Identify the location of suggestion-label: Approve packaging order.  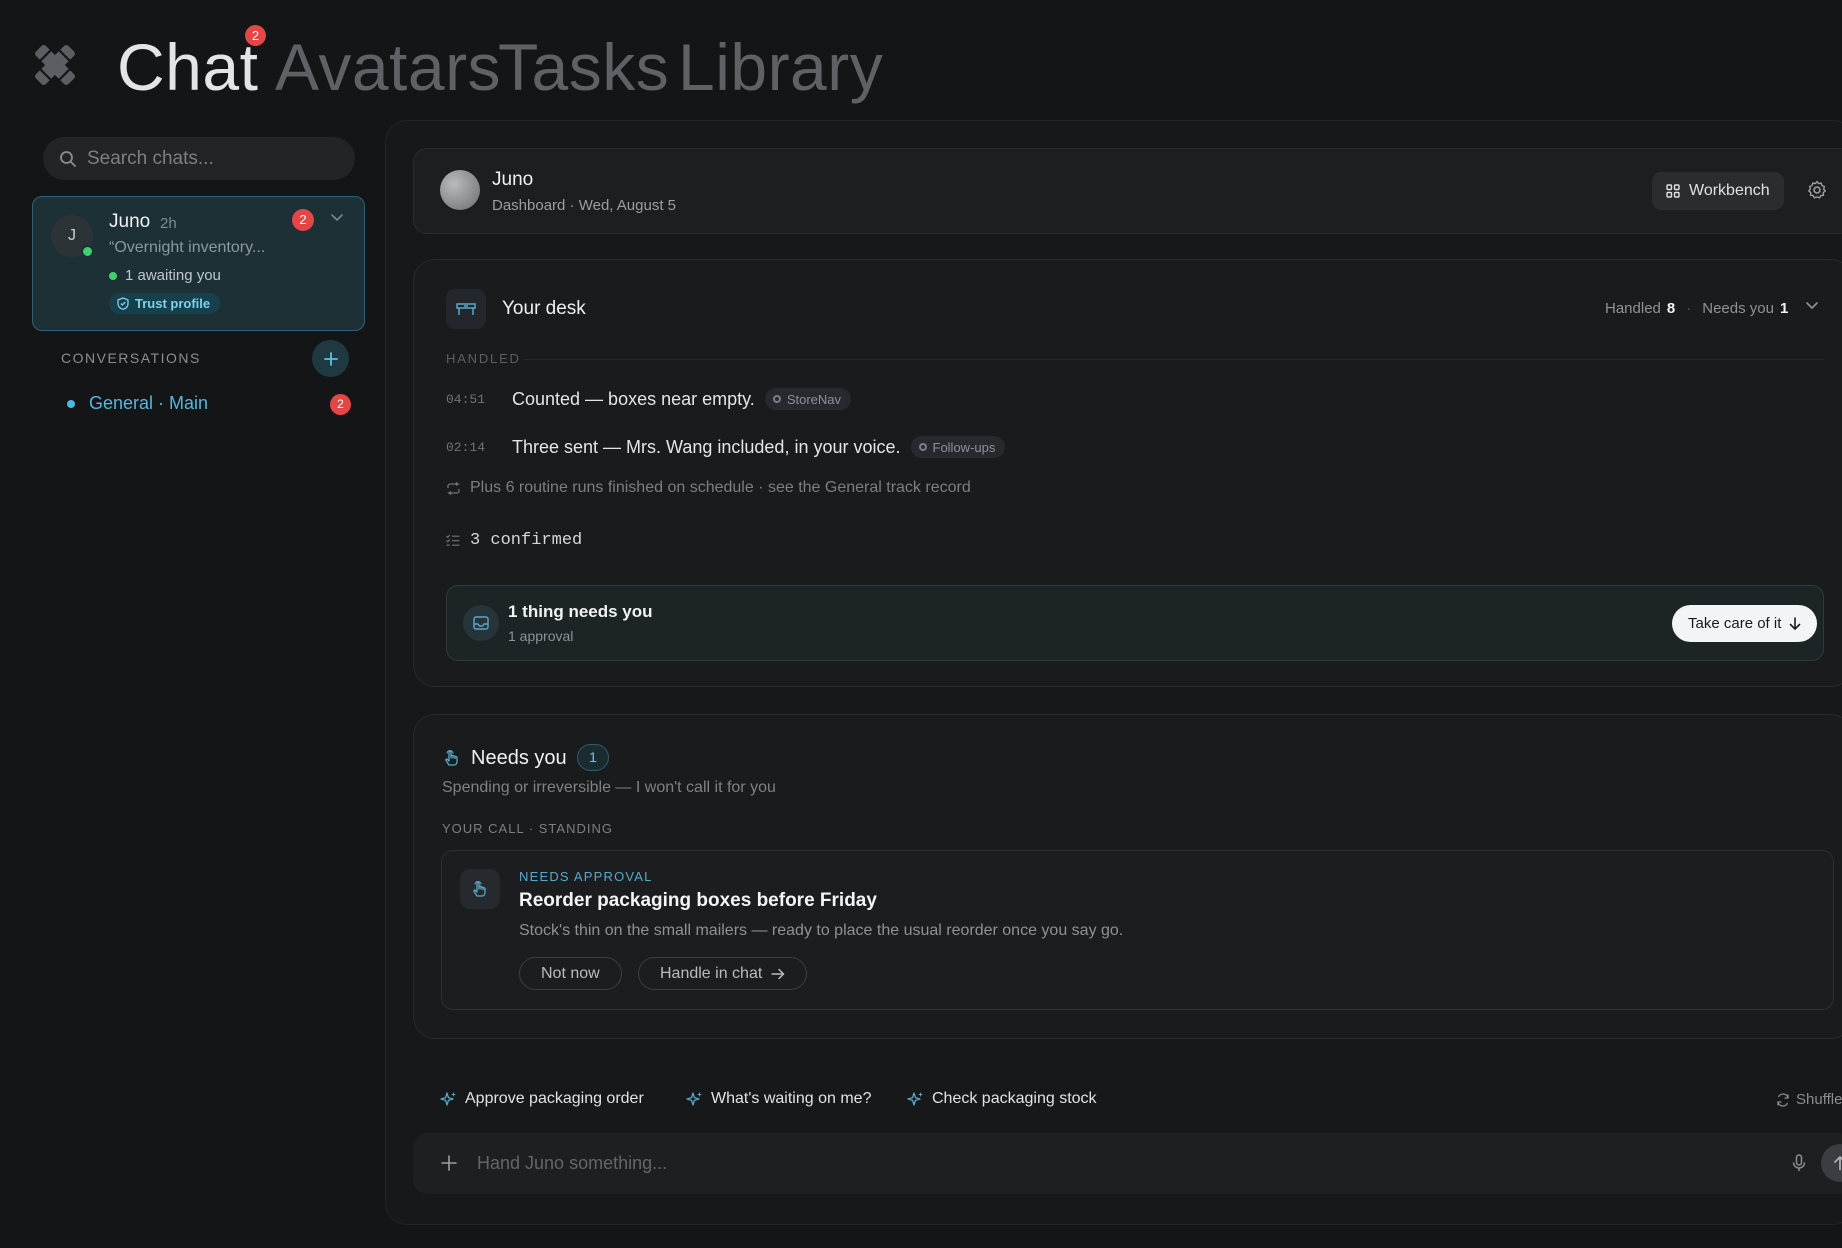
(554, 1098).